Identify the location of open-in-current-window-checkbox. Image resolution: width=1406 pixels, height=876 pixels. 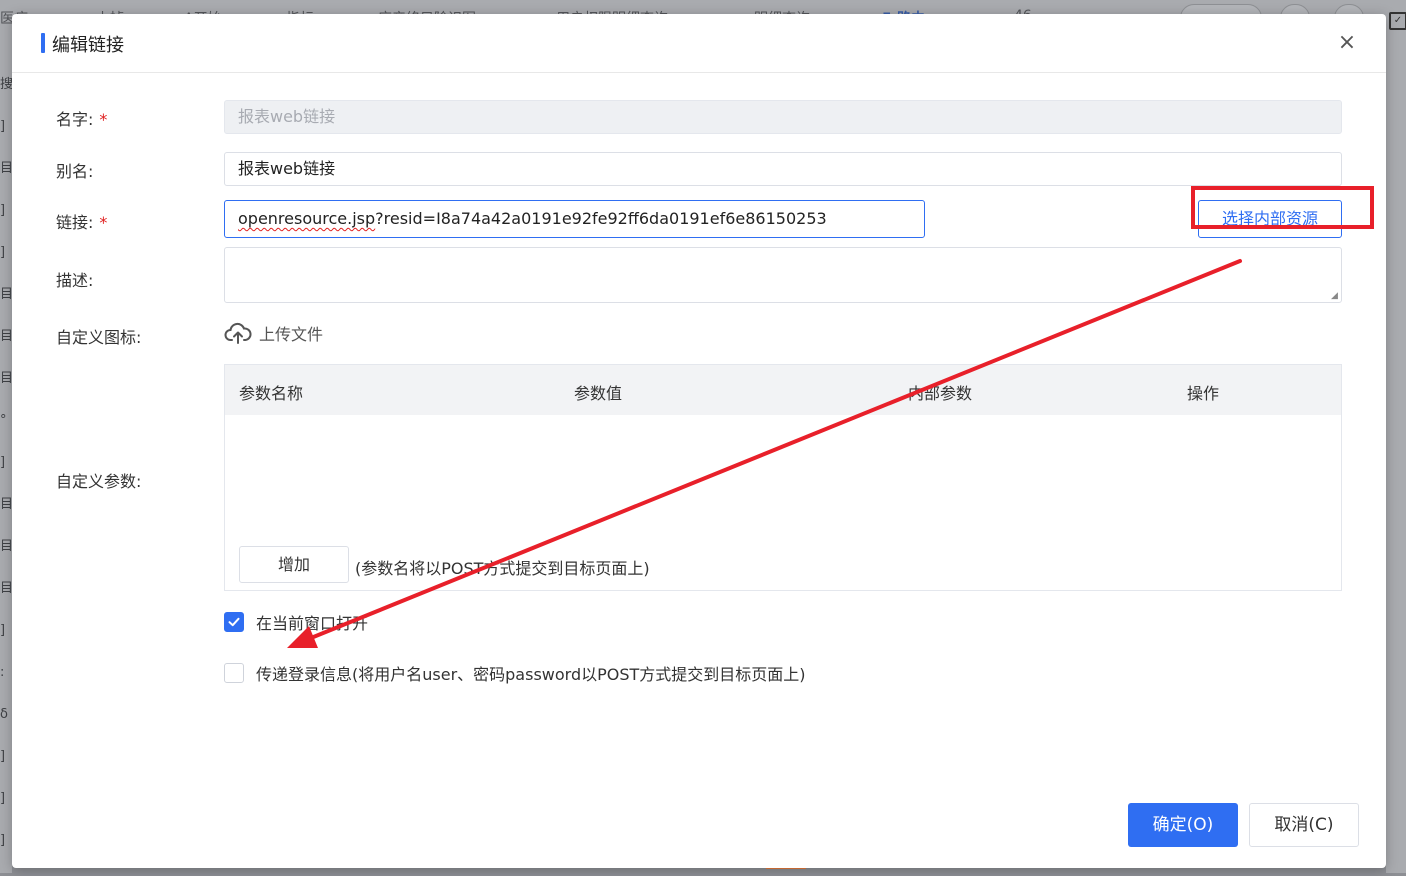
(234, 622).